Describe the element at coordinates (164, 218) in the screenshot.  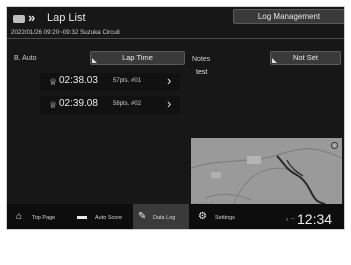
I see `nav-label: Data Log` at that location.